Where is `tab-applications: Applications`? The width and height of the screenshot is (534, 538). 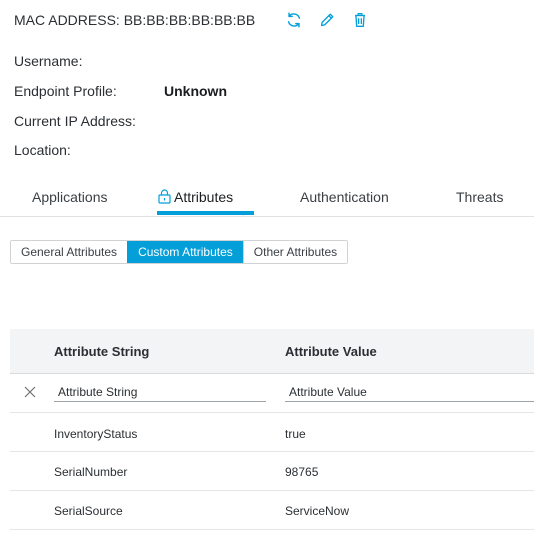
tab-applications: Applications is located at coordinates (70, 199).